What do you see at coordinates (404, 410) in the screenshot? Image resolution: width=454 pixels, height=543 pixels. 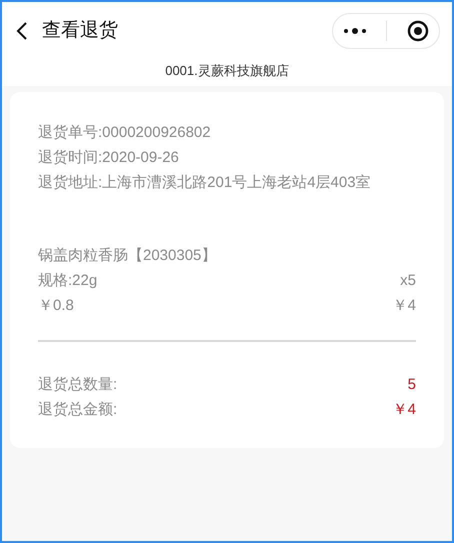 I see `total-value: ￥4` at bounding box center [404, 410].